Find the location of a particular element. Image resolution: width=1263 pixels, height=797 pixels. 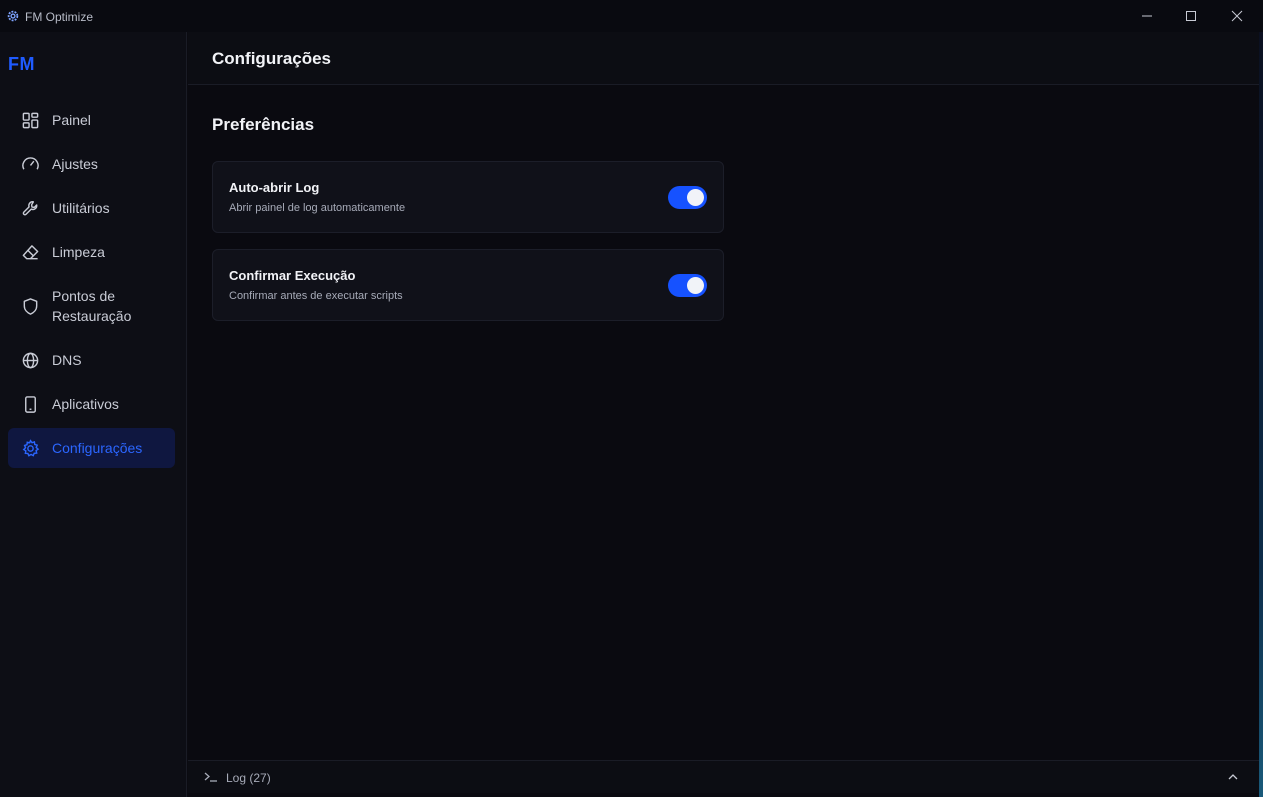

minimize-icon is located at coordinates (1147, 16).